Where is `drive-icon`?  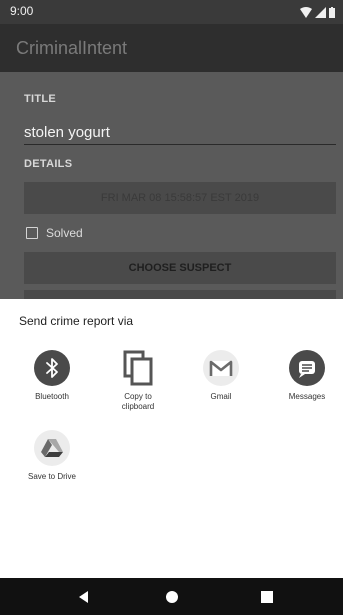 drive-icon is located at coordinates (52, 448).